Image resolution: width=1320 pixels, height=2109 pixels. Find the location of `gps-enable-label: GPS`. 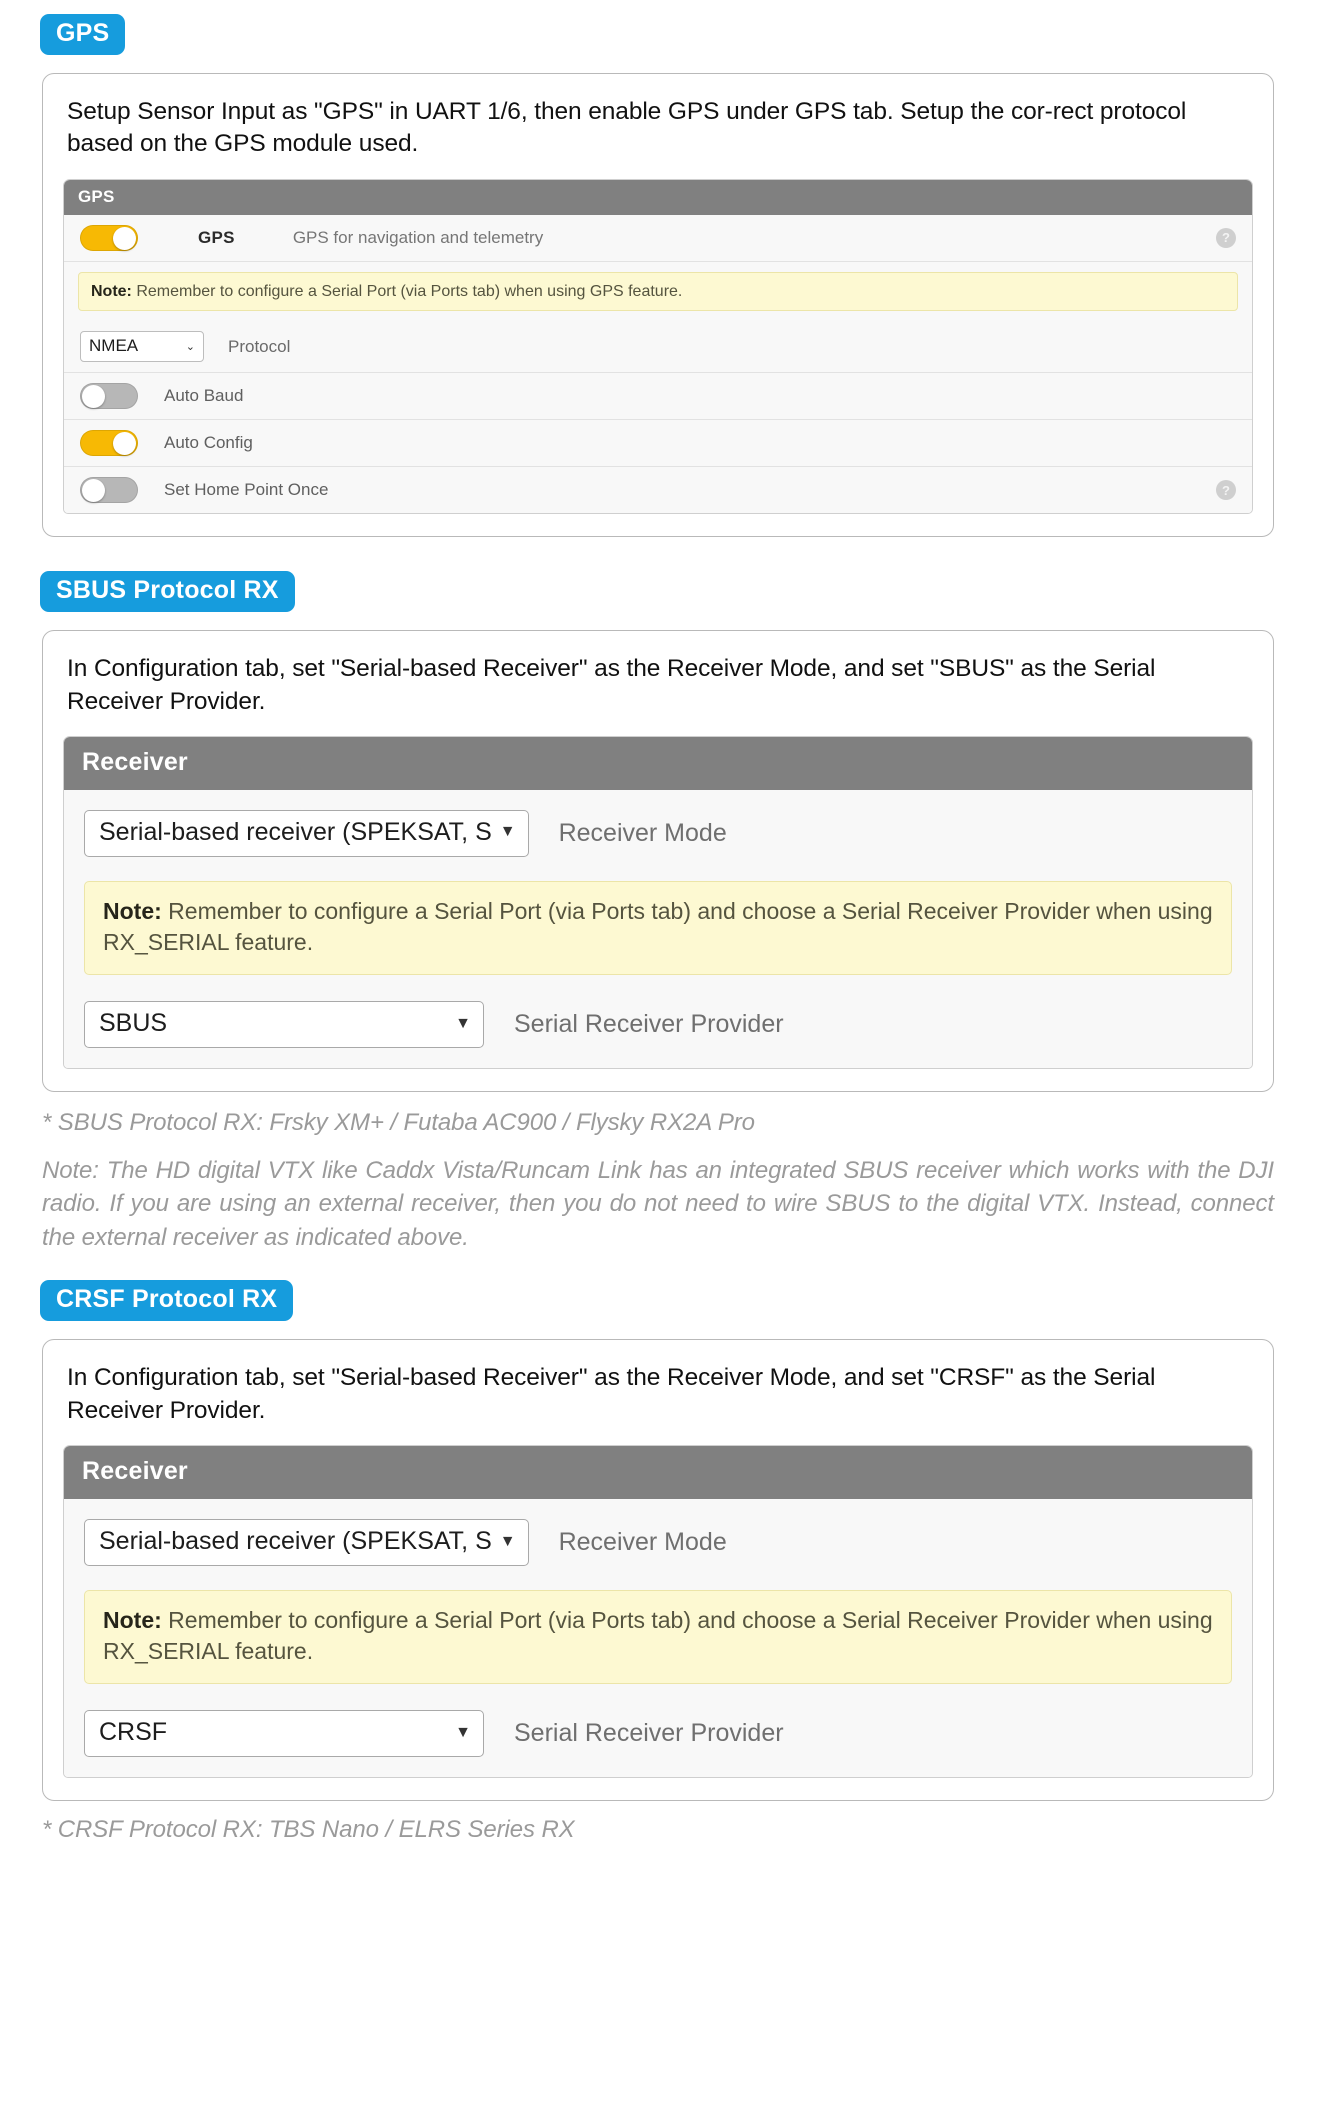

gps-enable-label: GPS is located at coordinates (216, 237).